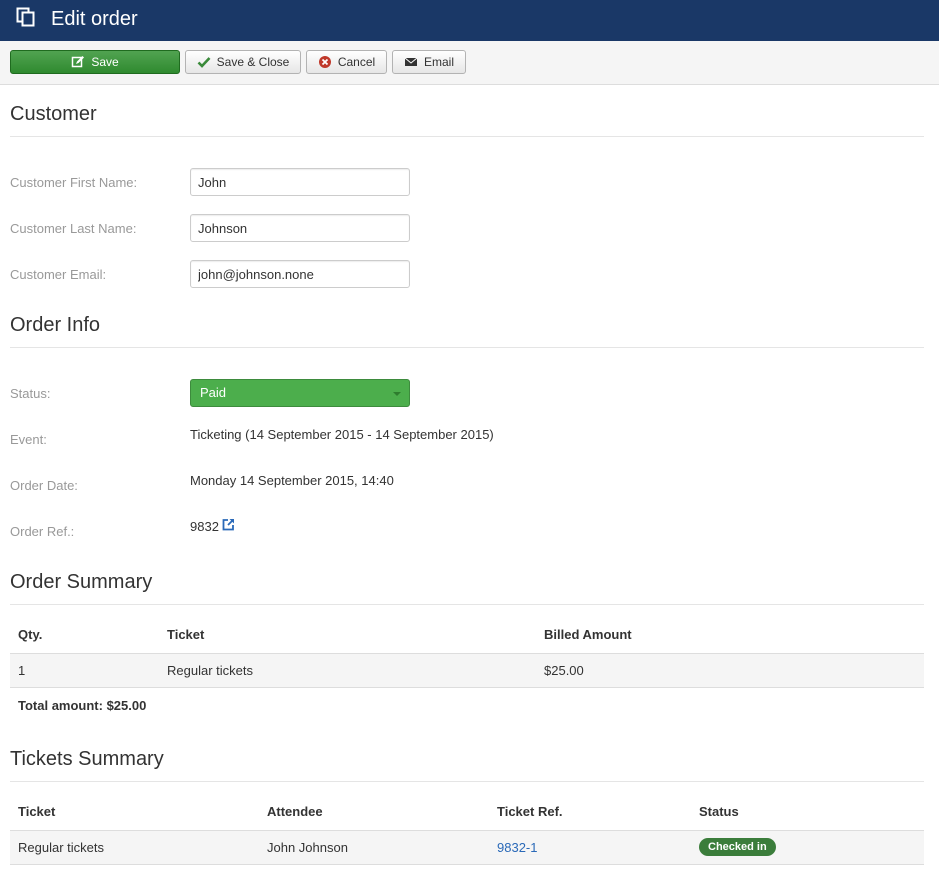 Image resolution: width=939 pixels, height=886 pixels. I want to click on ticket-ref-link: 9832-1, so click(517, 847).